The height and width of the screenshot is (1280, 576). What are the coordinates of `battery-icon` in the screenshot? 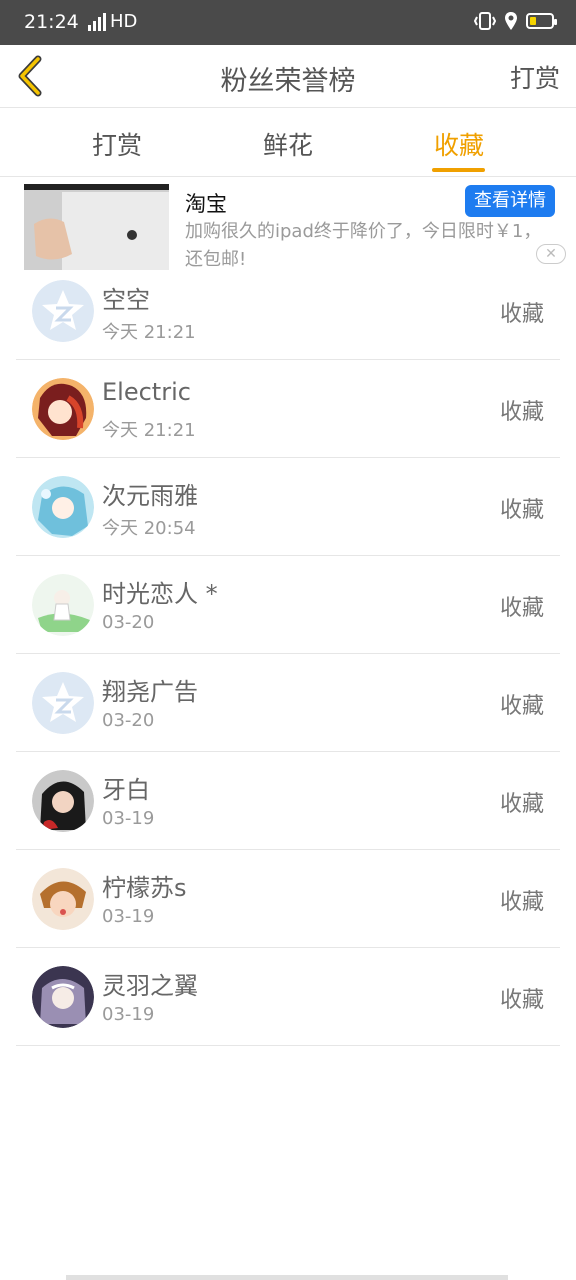 It's located at (541, 21).